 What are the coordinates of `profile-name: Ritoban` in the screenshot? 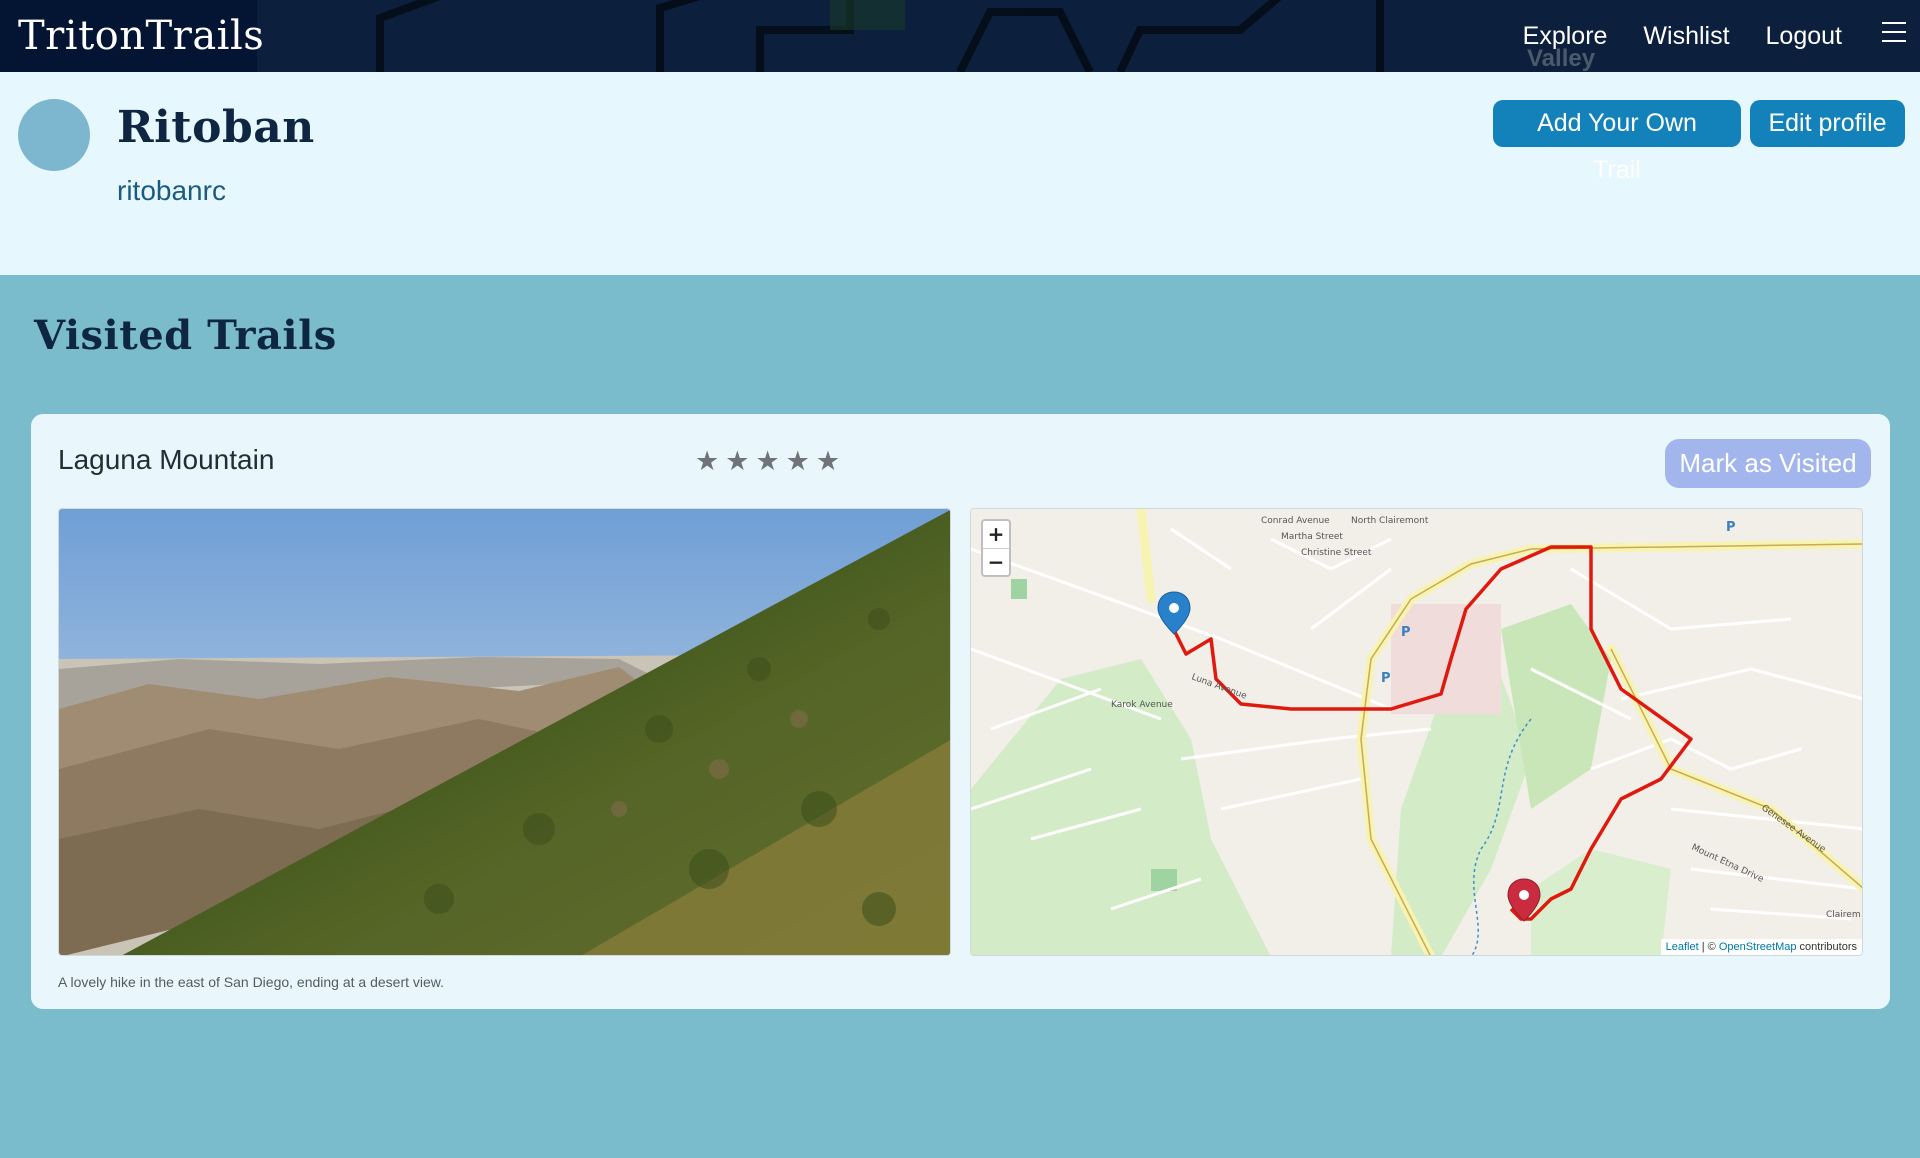 It's located at (216, 127).